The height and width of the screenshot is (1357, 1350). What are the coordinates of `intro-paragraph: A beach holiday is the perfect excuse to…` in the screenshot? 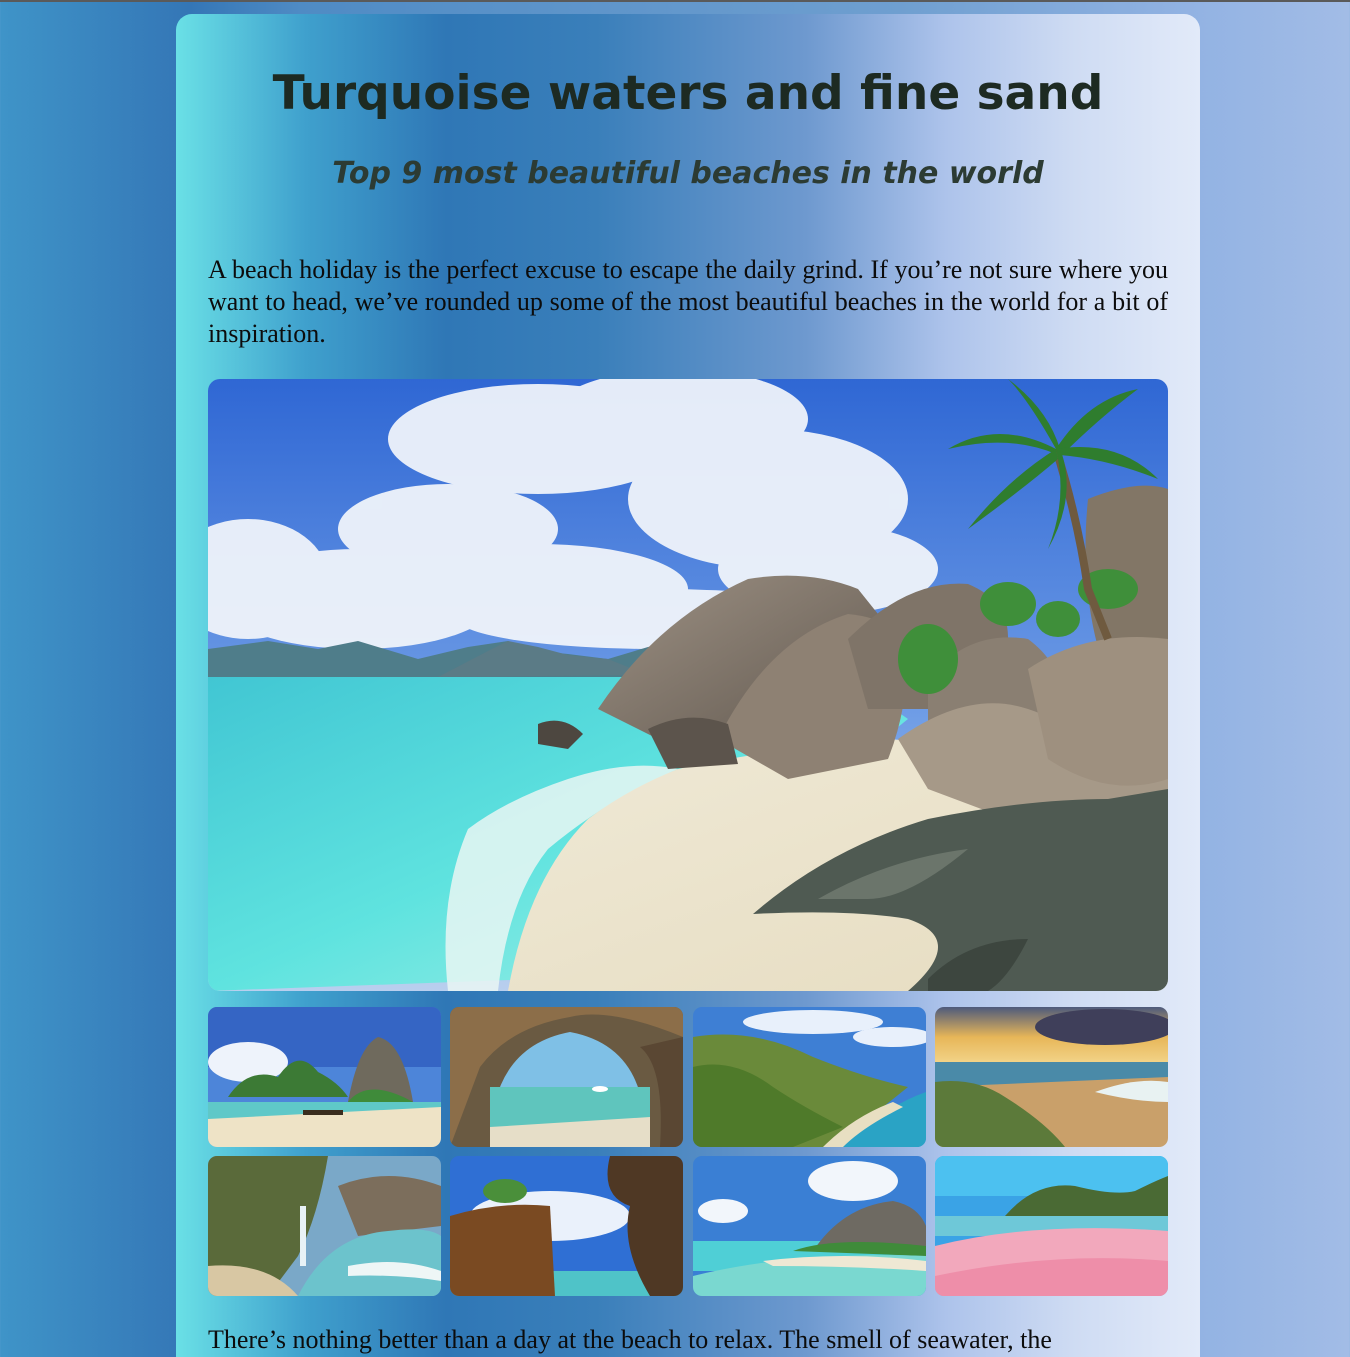 It's located at (688, 301).